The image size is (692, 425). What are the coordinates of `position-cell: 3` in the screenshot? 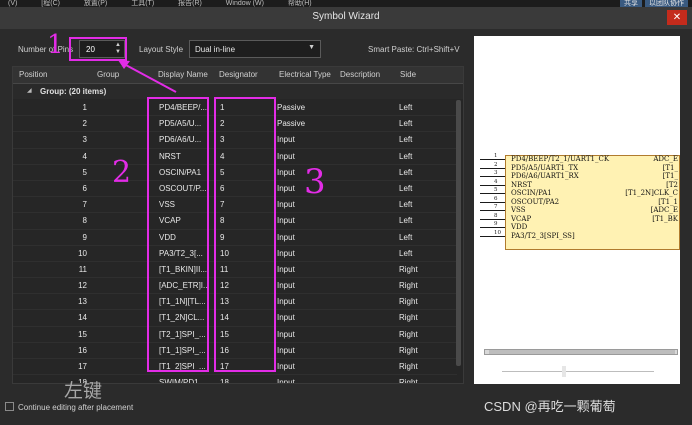 It's located at (75, 139).